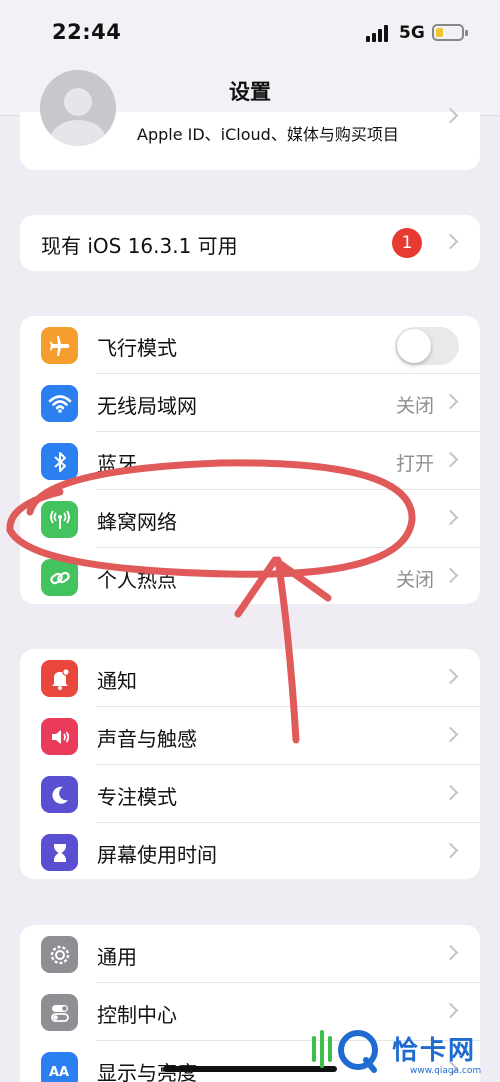 The image size is (500, 1082). Describe the element at coordinates (137, 522) in the screenshot. I see `row-label: 蜂窝网络` at that location.